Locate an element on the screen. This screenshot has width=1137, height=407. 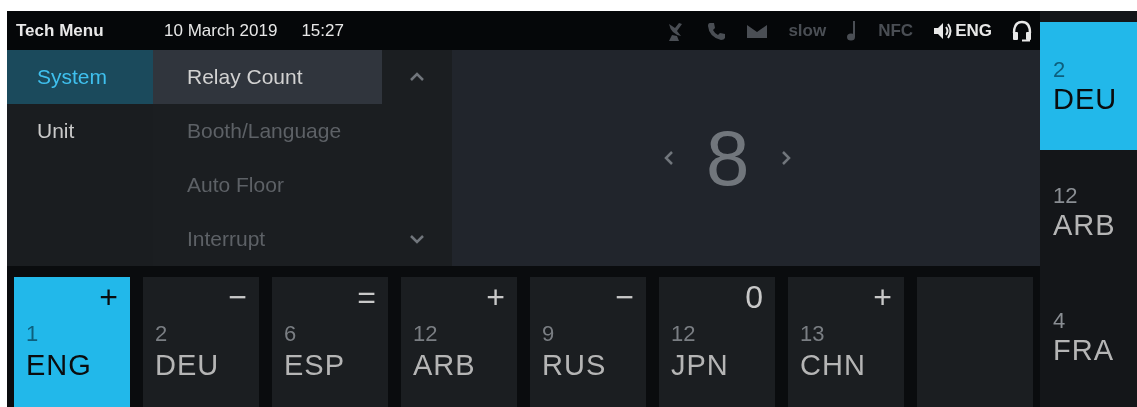
channel-sign: = is located at coordinates (367, 297).